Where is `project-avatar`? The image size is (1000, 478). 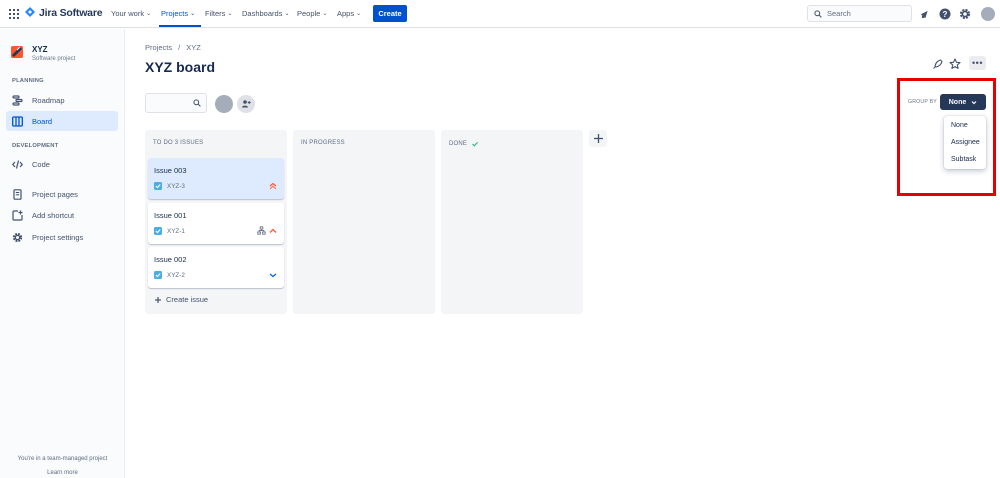
project-avatar is located at coordinates (17, 52).